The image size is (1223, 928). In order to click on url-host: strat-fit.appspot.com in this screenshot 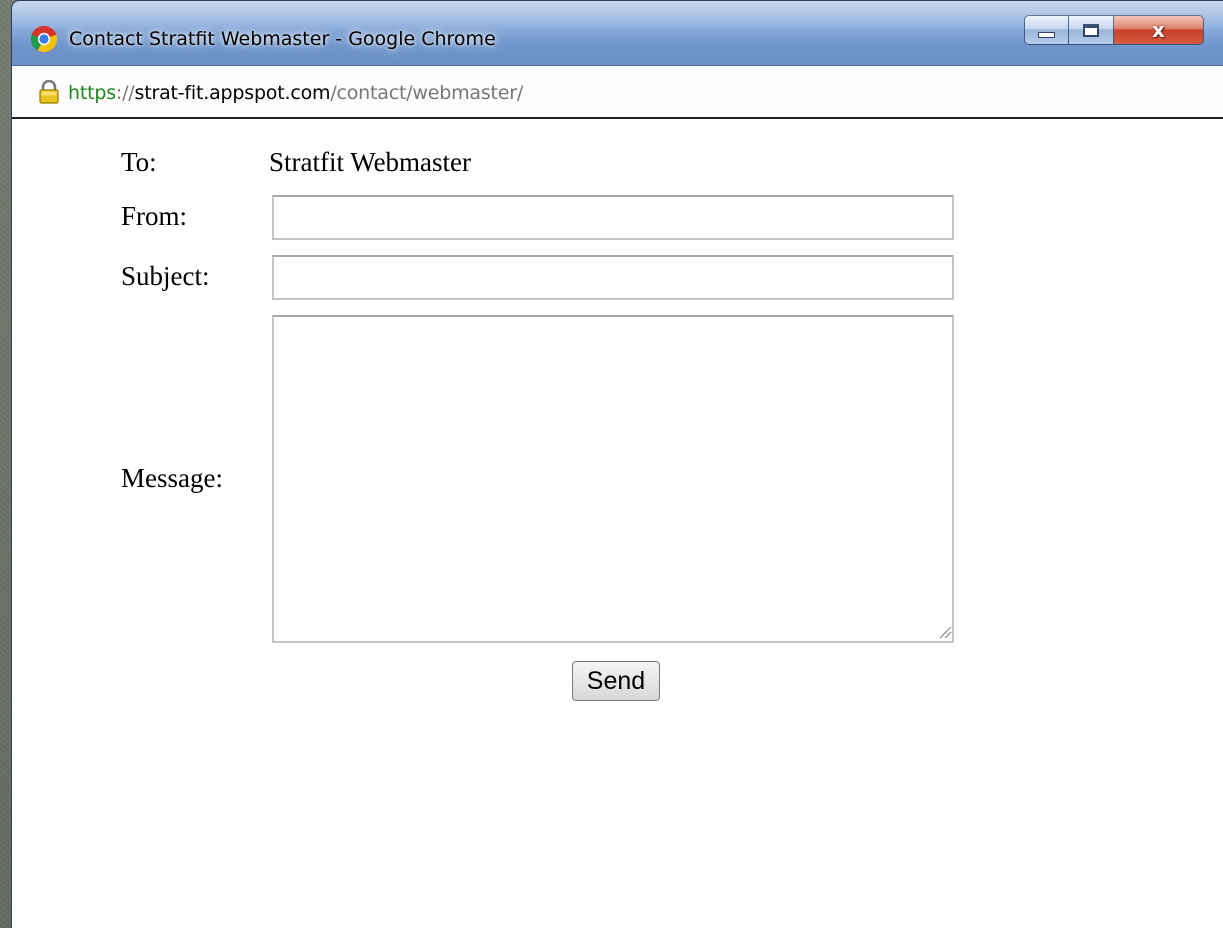, I will do `click(232, 93)`.